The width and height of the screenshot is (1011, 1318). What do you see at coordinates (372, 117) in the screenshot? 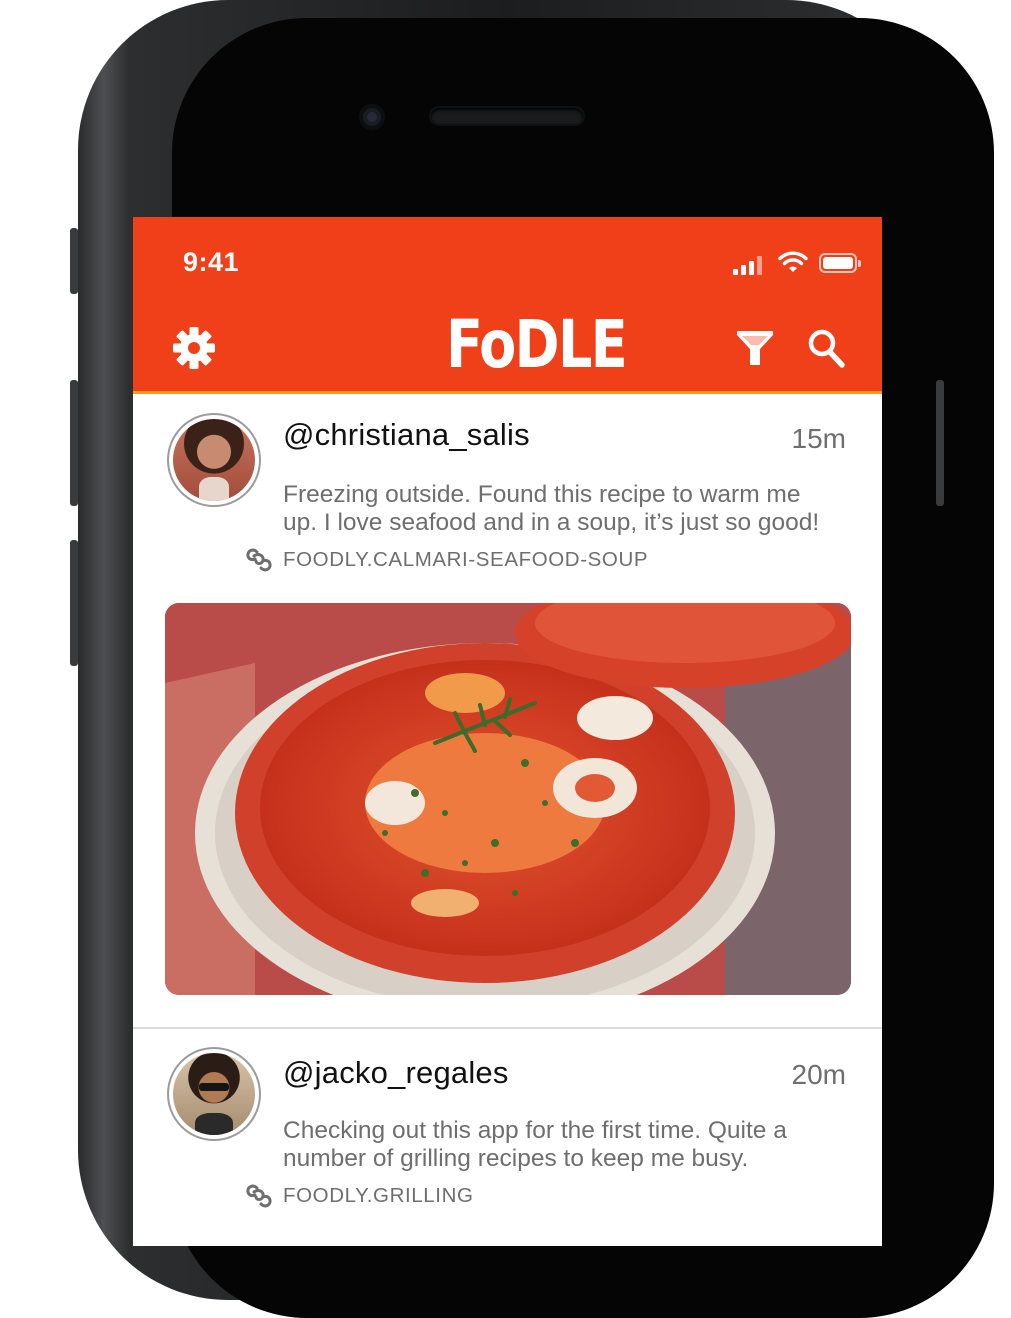
I see `front-camera` at bounding box center [372, 117].